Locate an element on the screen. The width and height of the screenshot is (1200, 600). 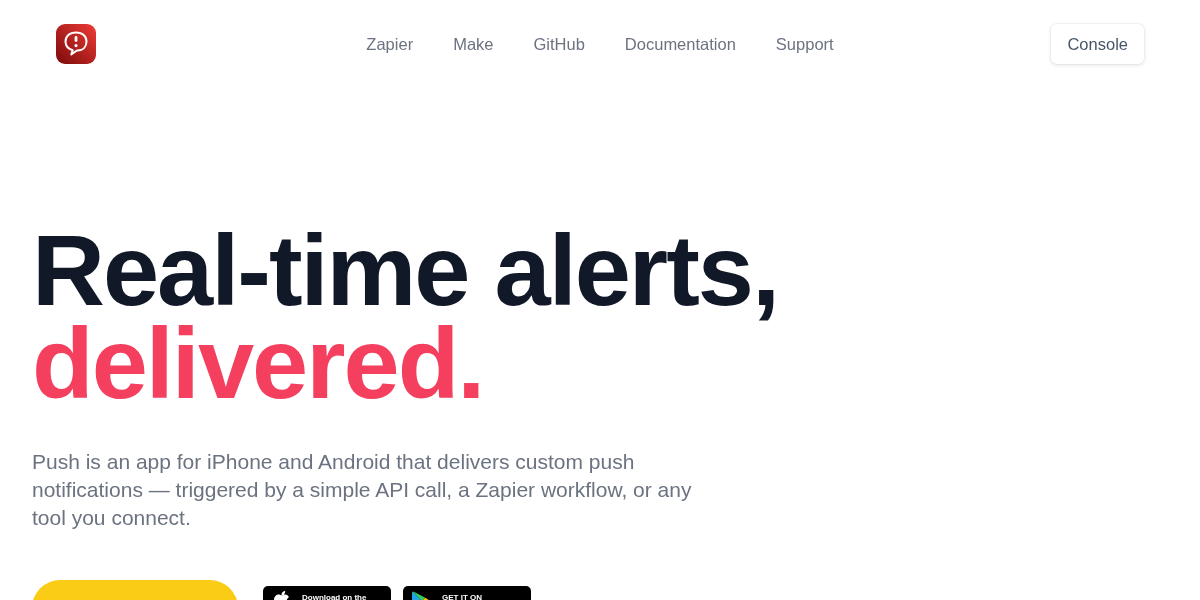
nav-link: Support is located at coordinates (804, 44).